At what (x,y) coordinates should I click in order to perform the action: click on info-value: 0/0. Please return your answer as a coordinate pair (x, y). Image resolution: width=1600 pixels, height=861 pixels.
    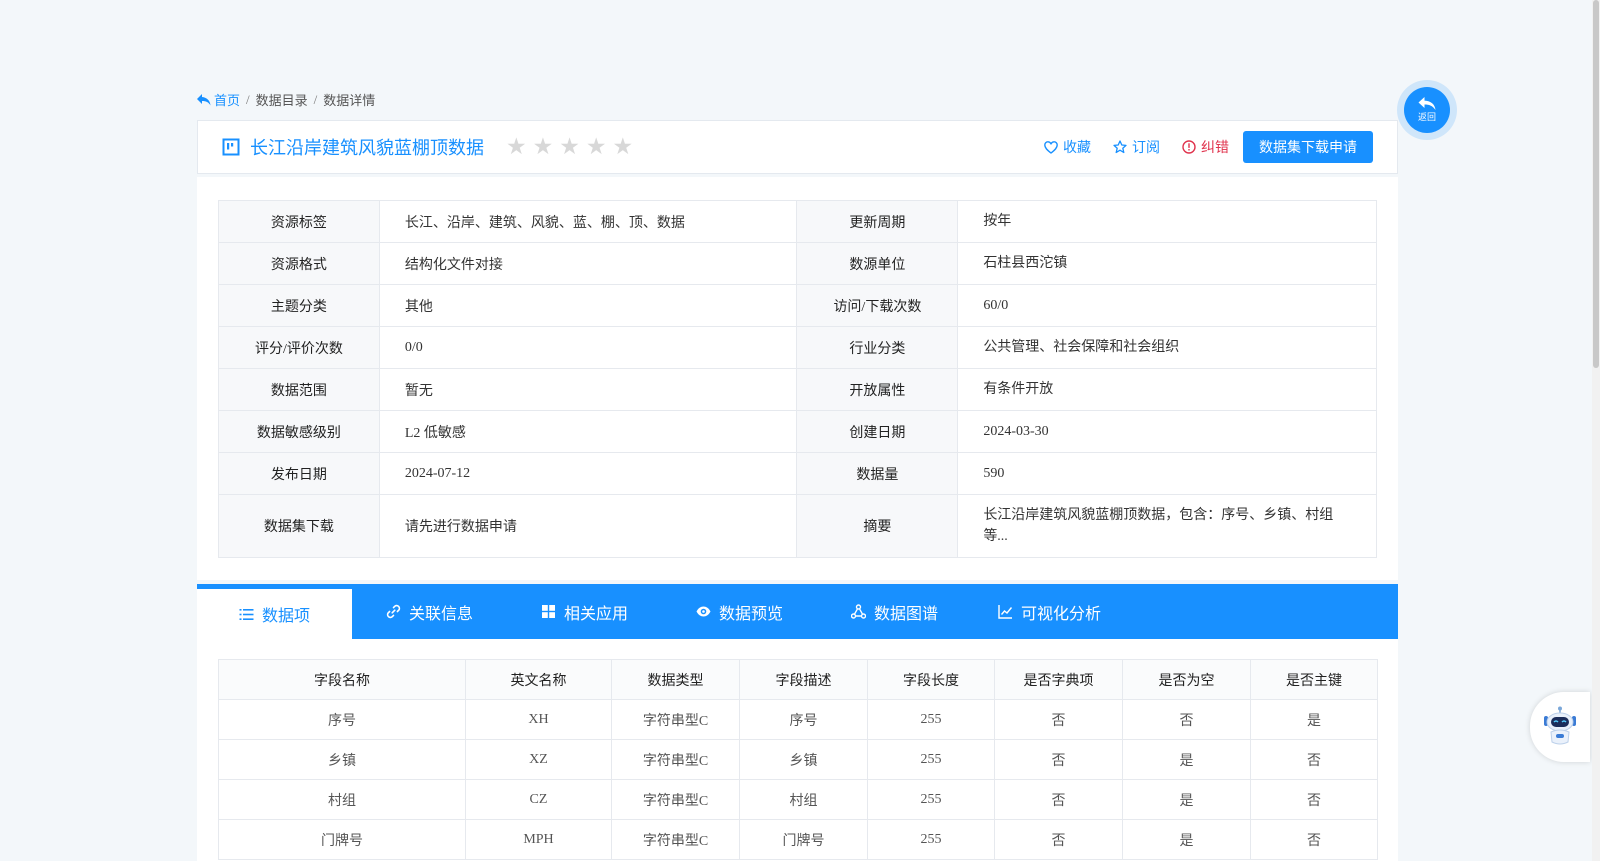
    Looking at the image, I should click on (588, 347).